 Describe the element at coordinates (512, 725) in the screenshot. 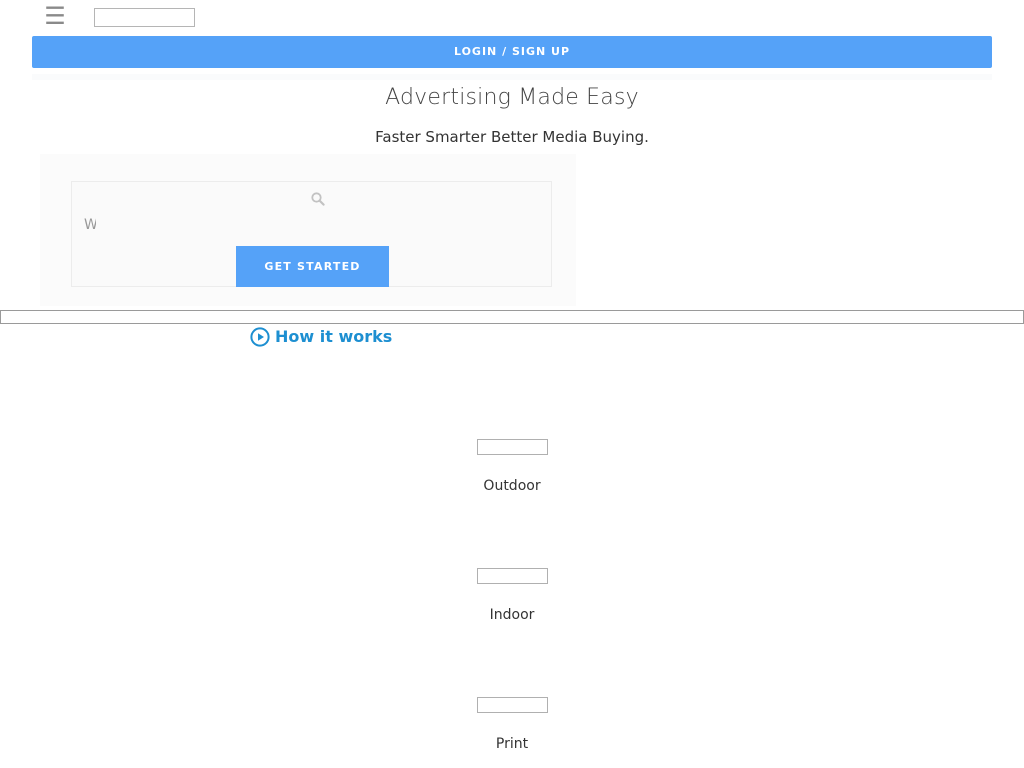

I see `category-print: Print` at that location.